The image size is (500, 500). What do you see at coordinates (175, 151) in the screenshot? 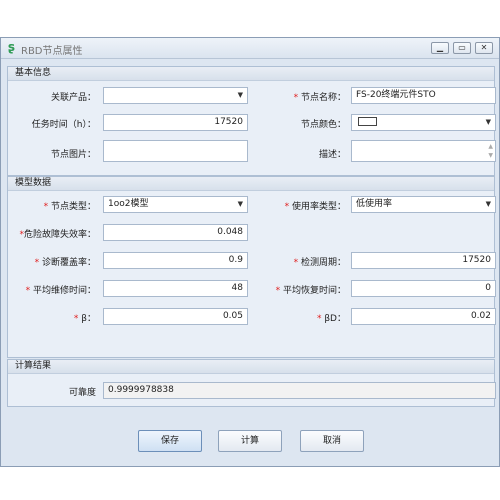
I see `node-image-input` at bounding box center [175, 151].